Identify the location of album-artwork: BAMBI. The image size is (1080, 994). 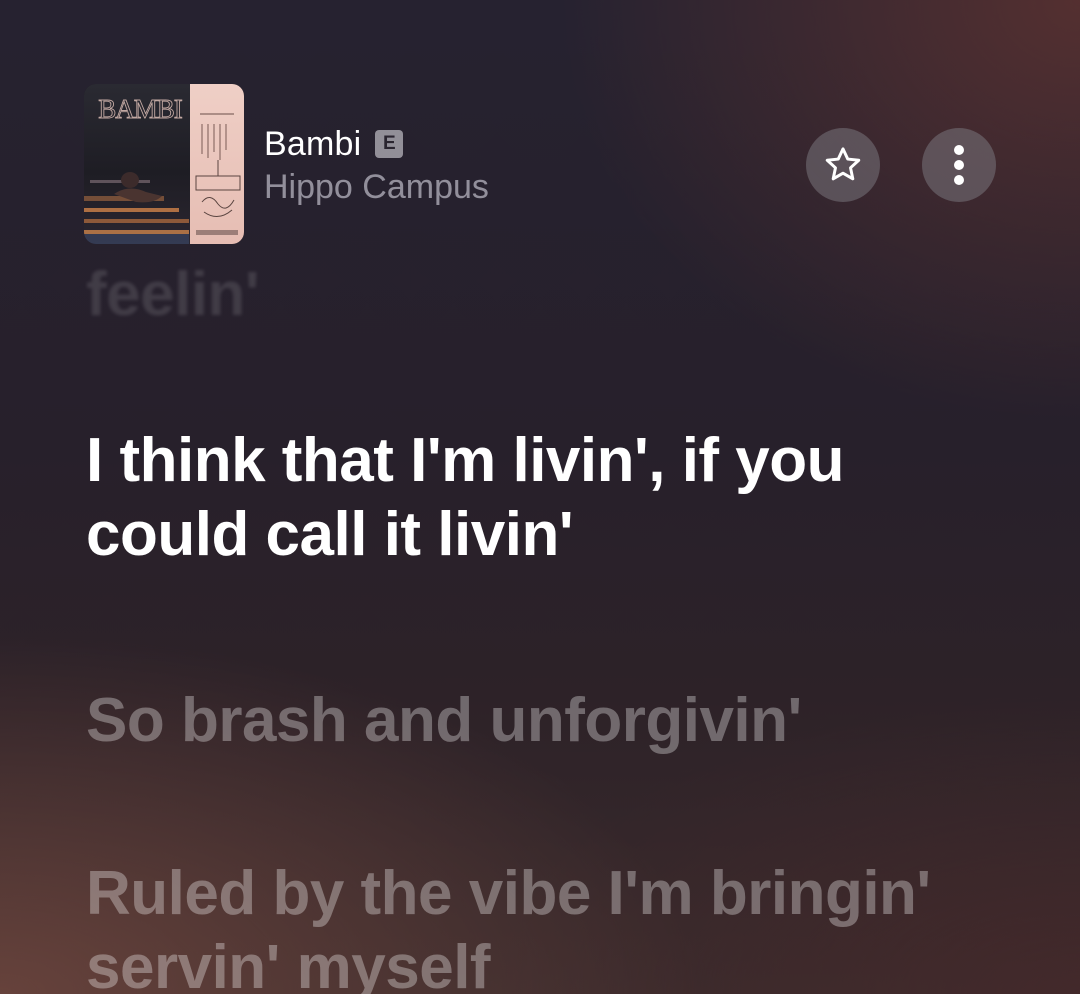
(164, 164).